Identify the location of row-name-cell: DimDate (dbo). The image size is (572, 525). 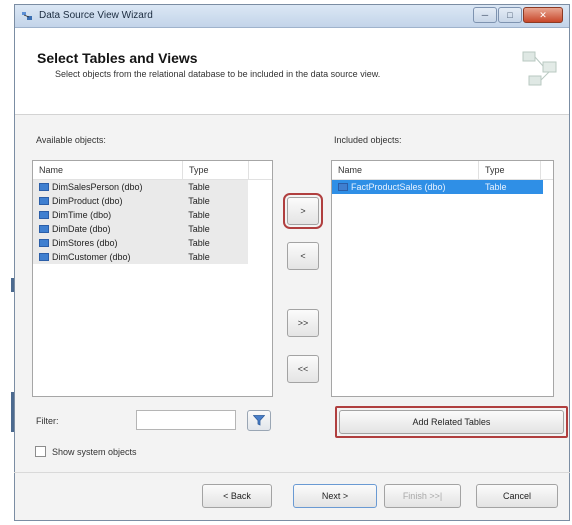
(107, 229).